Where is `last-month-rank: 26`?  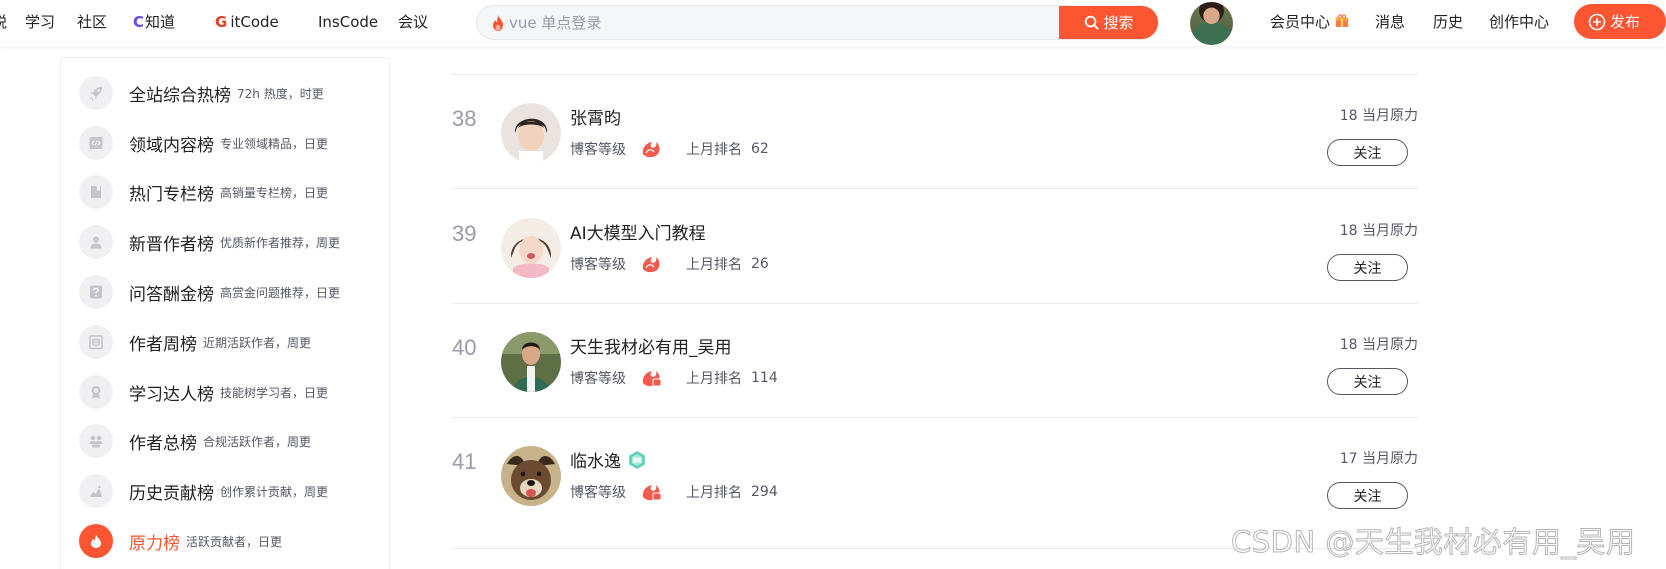 last-month-rank: 26 is located at coordinates (760, 264).